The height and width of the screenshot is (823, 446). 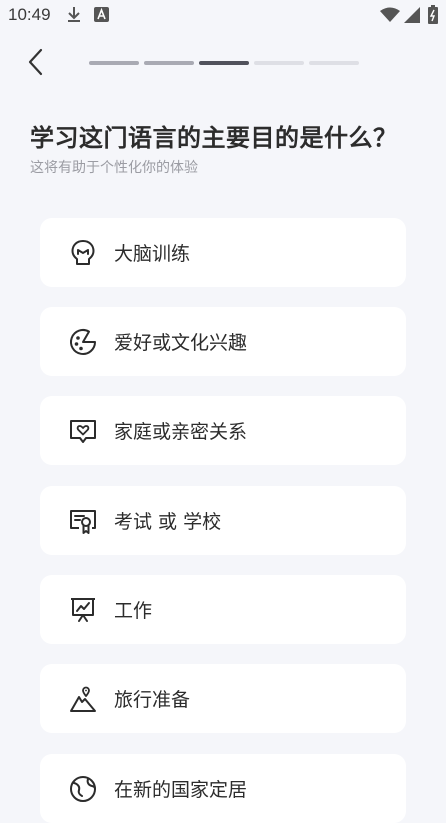 I want to click on presentation-chart-icon, so click(x=83, y=610).